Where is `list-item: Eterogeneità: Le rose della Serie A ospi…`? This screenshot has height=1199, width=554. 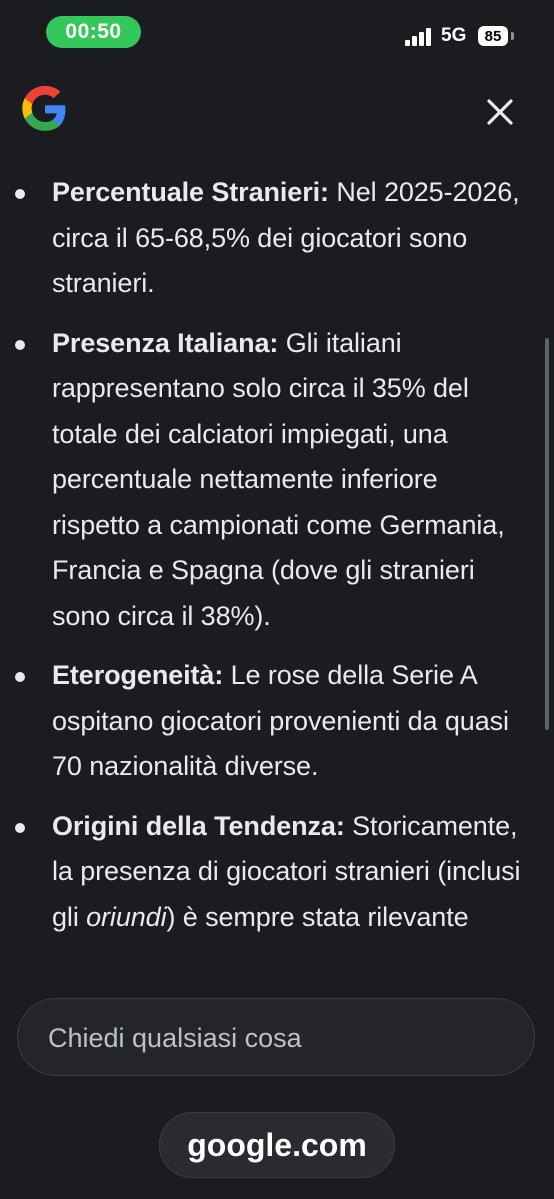 list-item: Eterogeneità: Le rose della Serie A ospi… is located at coordinates (277, 721).